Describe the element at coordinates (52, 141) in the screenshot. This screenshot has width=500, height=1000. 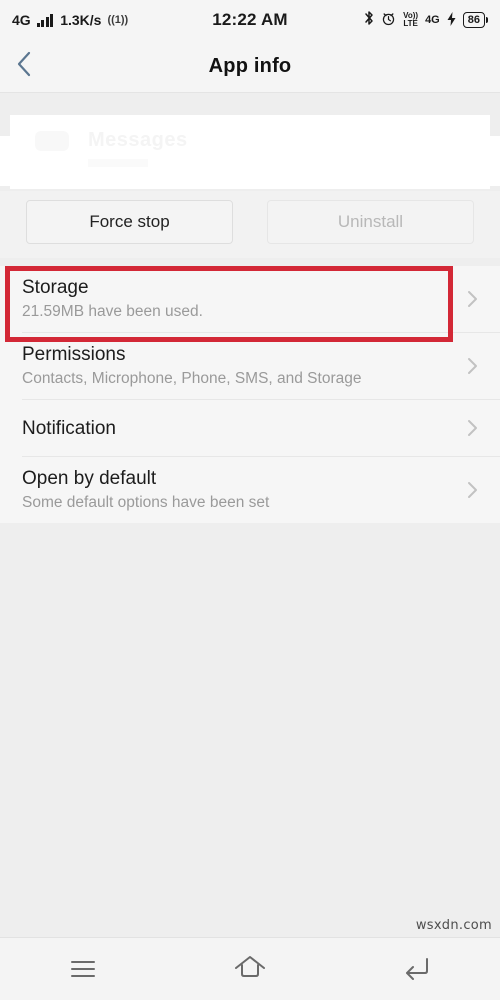
I see `app-icon` at that location.